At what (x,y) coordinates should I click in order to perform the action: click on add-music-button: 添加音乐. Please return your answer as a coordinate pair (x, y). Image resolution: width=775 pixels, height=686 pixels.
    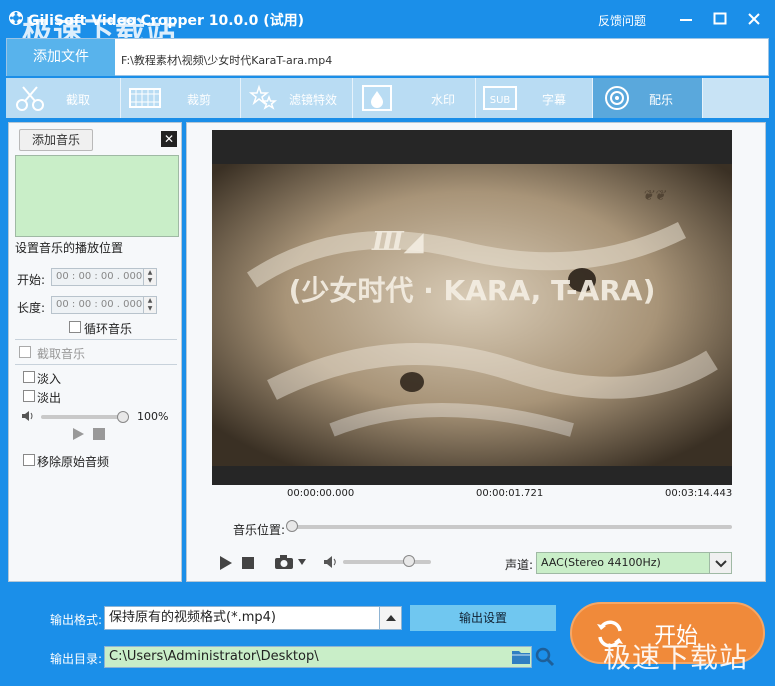
    Looking at the image, I should click on (56, 140).